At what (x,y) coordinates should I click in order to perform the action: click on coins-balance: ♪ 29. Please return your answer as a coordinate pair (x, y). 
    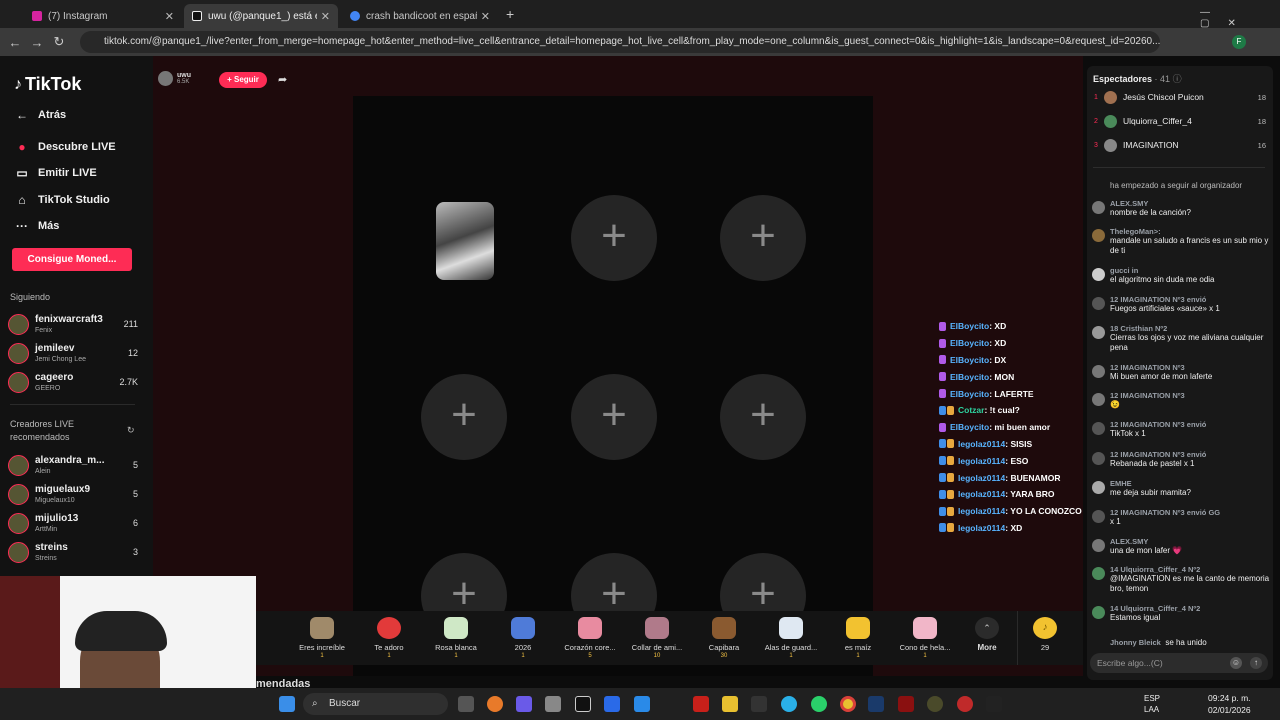
    Looking at the image, I should click on (1045, 634).